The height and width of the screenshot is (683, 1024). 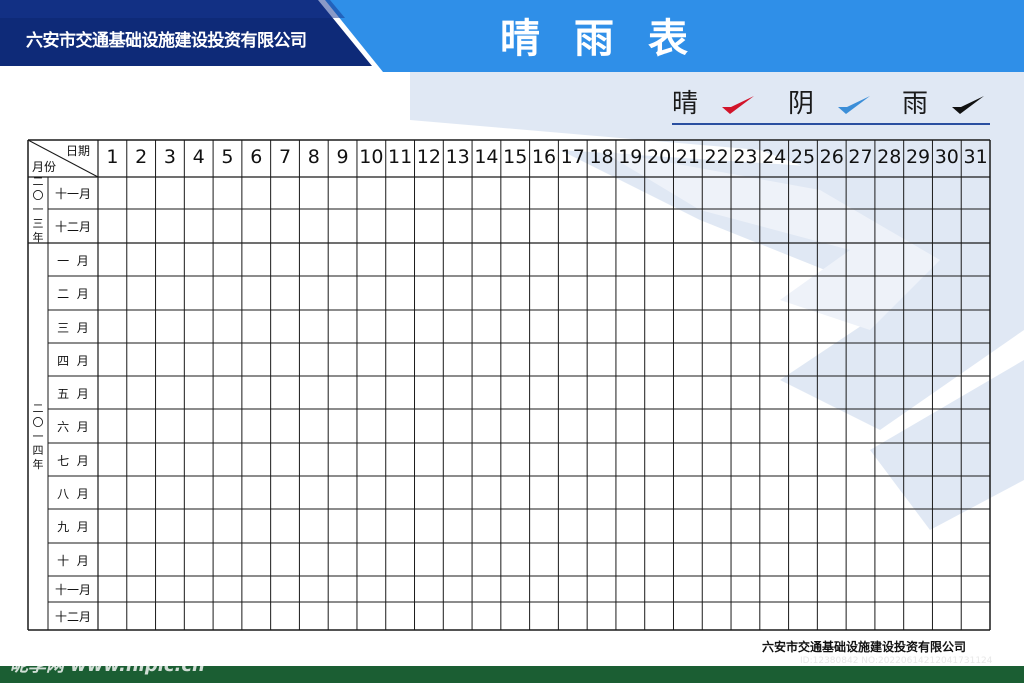 What do you see at coordinates (659, 157) in the screenshot?
I see `day-header: 20` at bounding box center [659, 157].